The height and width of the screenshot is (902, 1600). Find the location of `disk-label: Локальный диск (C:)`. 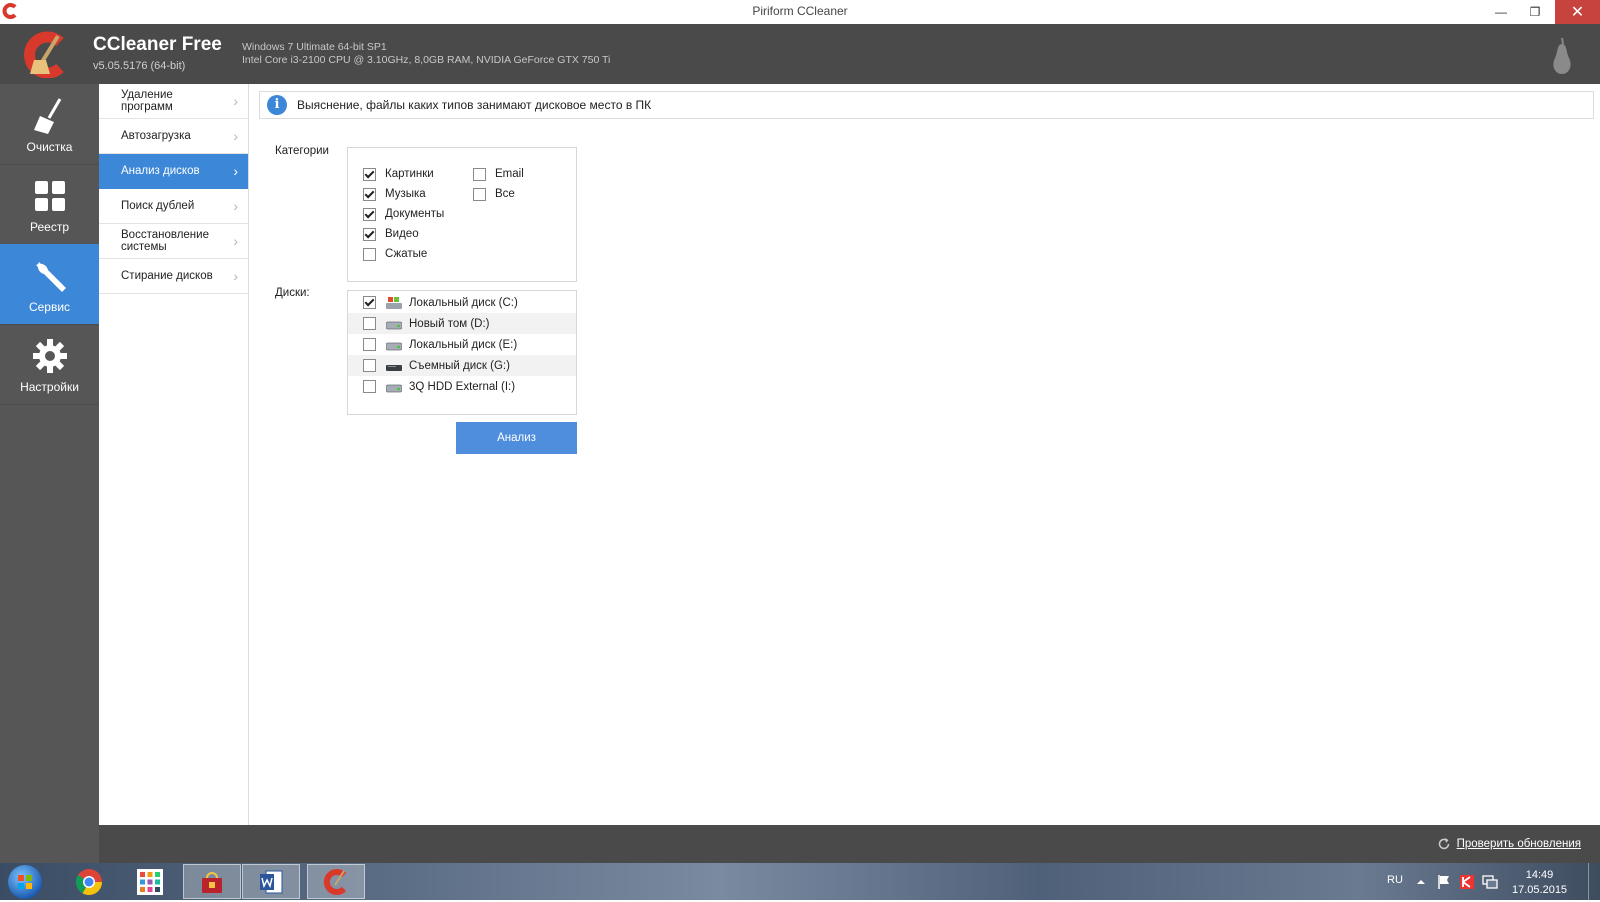

disk-label: Локальный диск (C:) is located at coordinates (463, 302).